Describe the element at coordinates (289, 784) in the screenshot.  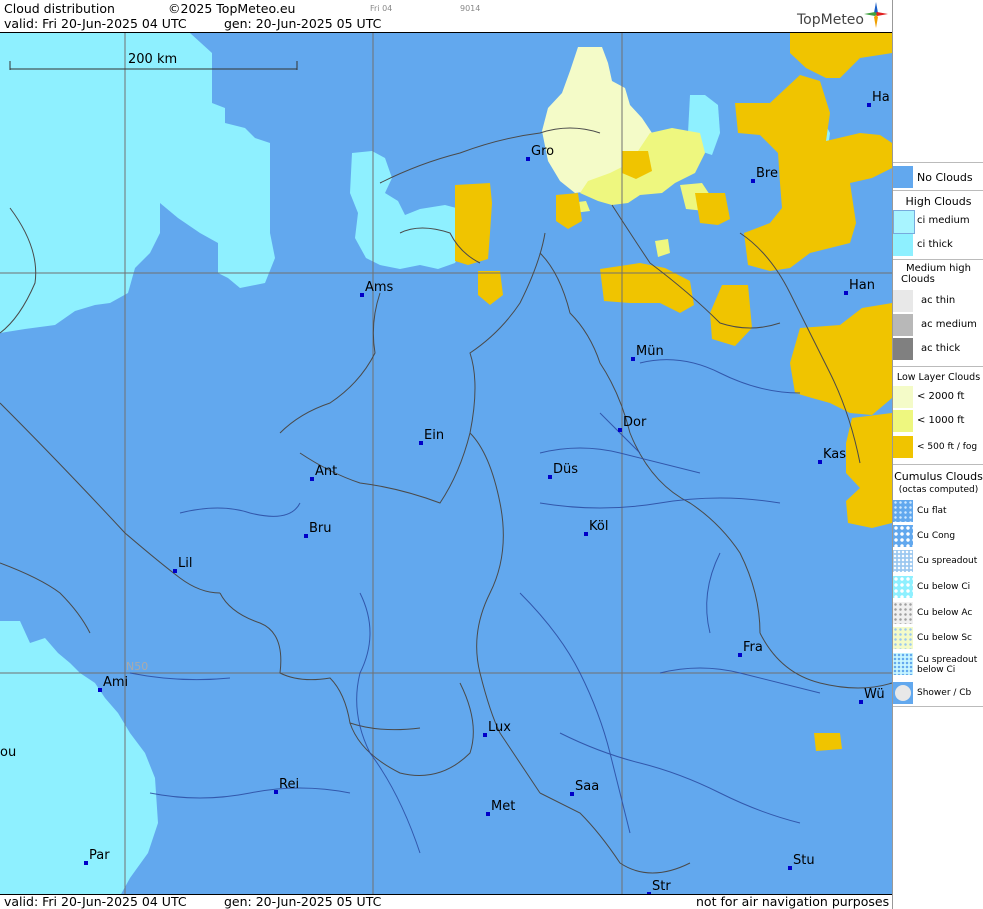
I see `city-name: Rei` at that location.